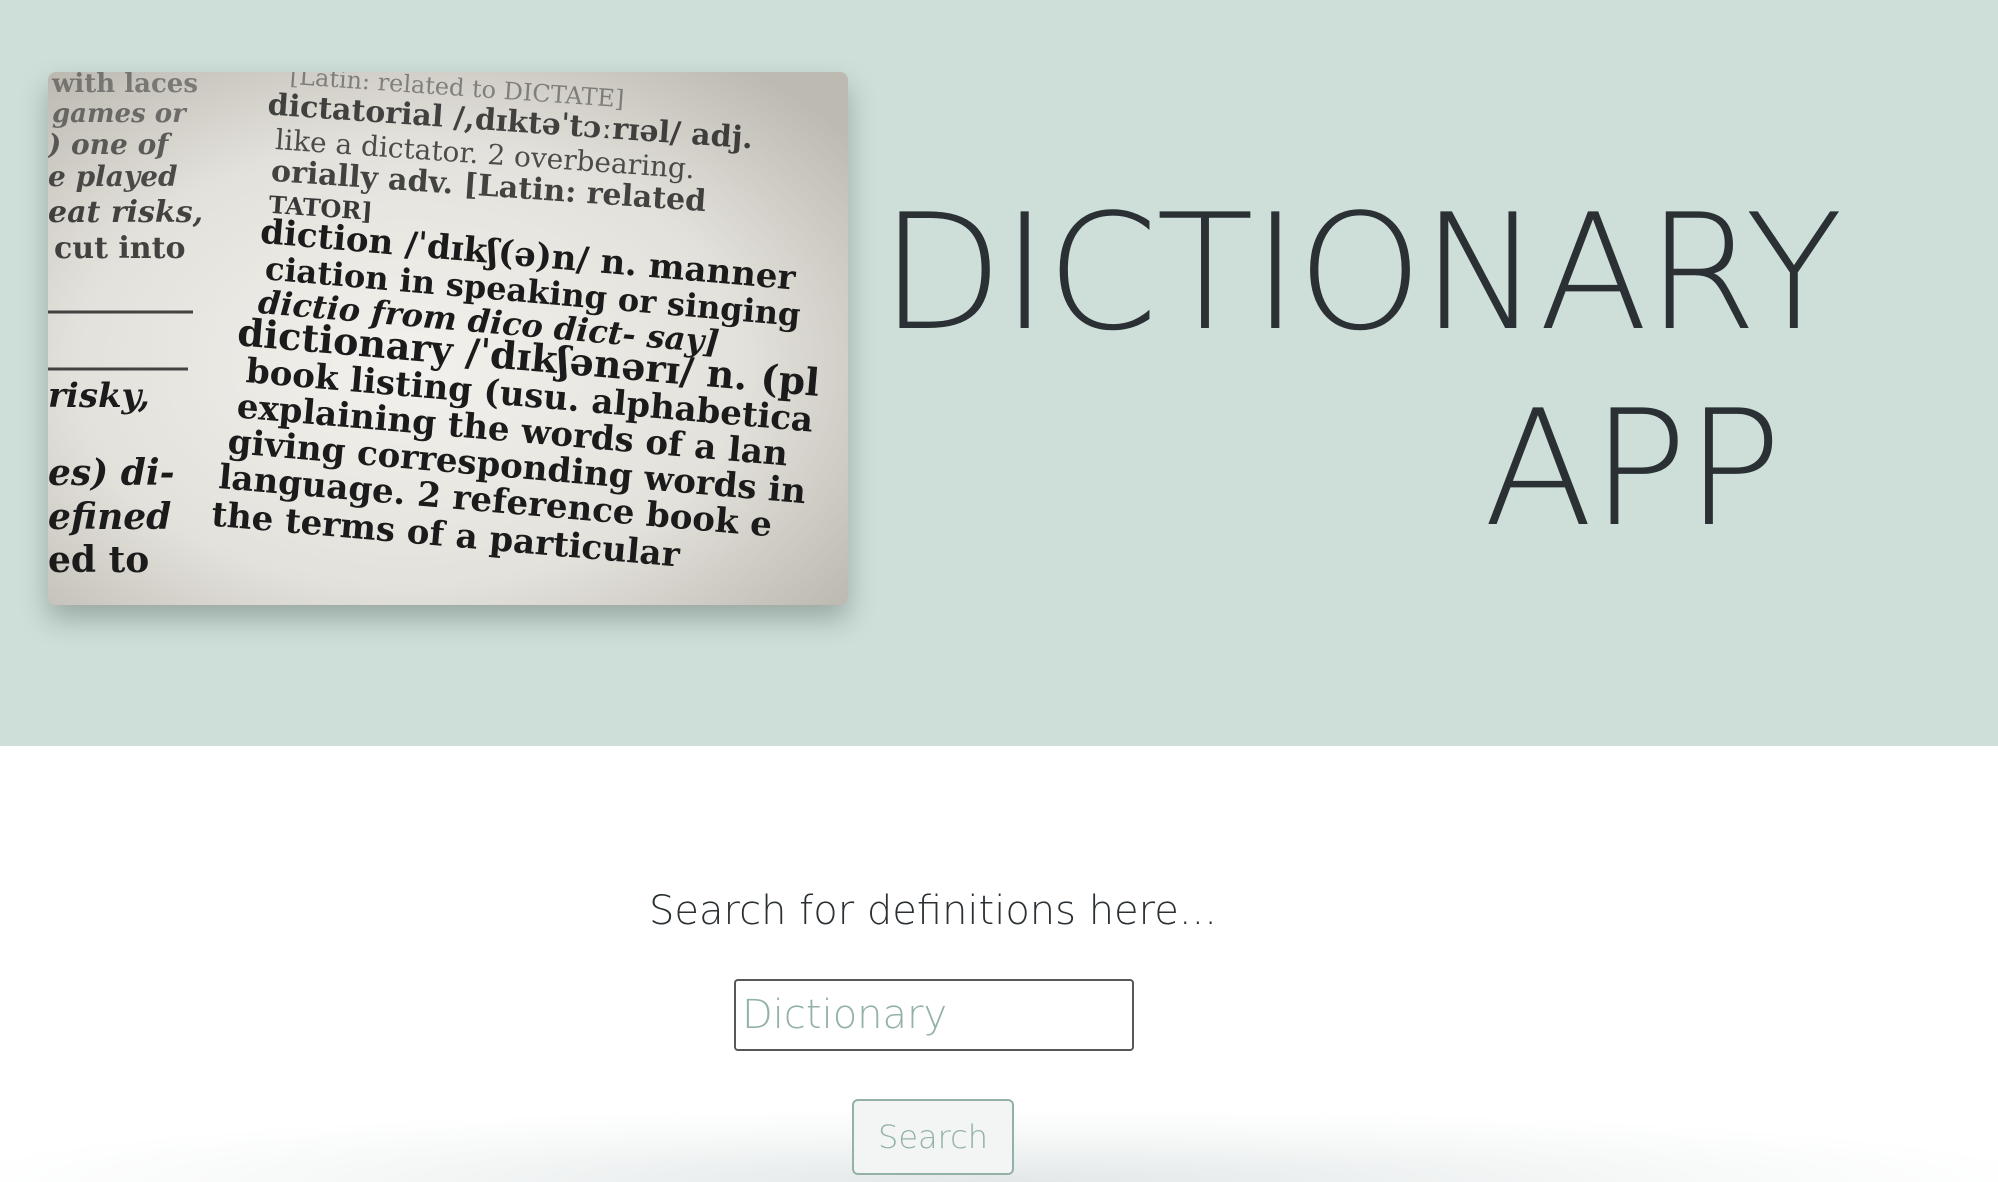 This screenshot has width=1998, height=1182. What do you see at coordinates (111, 473) in the screenshot?
I see `photo-line: es) di-` at bounding box center [111, 473].